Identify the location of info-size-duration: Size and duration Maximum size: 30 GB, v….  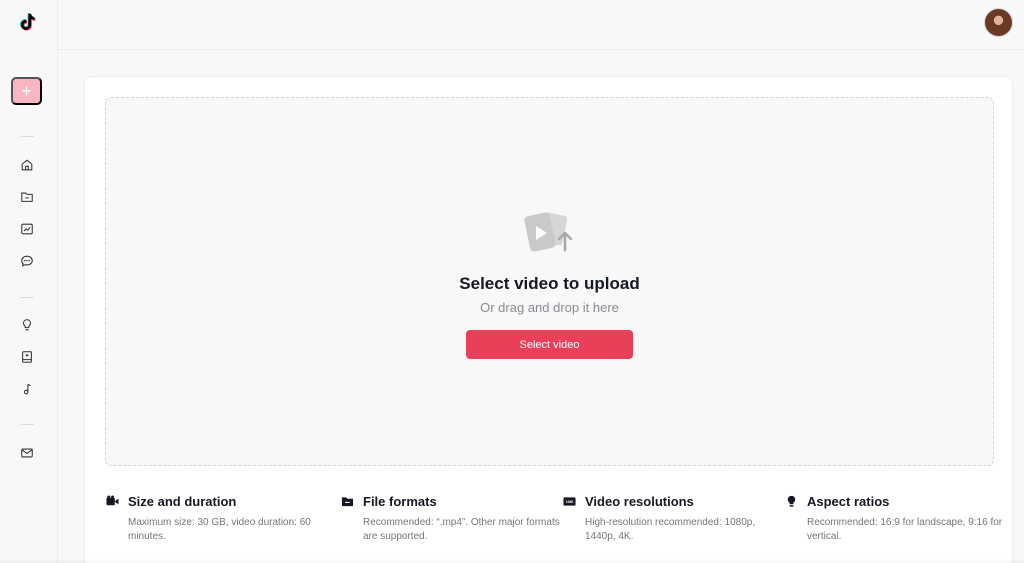
(216, 519).